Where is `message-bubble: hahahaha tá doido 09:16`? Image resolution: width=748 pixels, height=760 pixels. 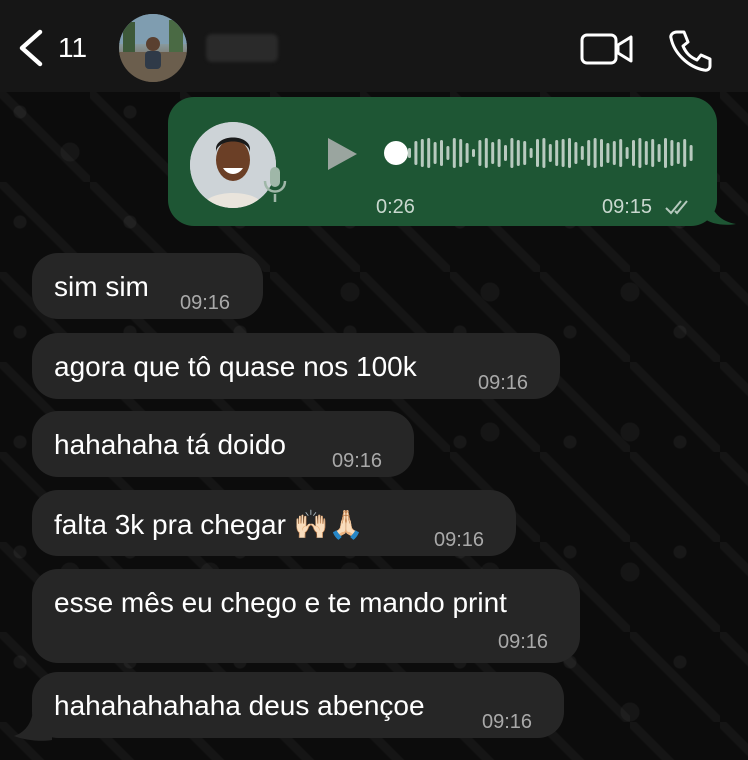 message-bubble: hahahaha tá doido 09:16 is located at coordinates (223, 444).